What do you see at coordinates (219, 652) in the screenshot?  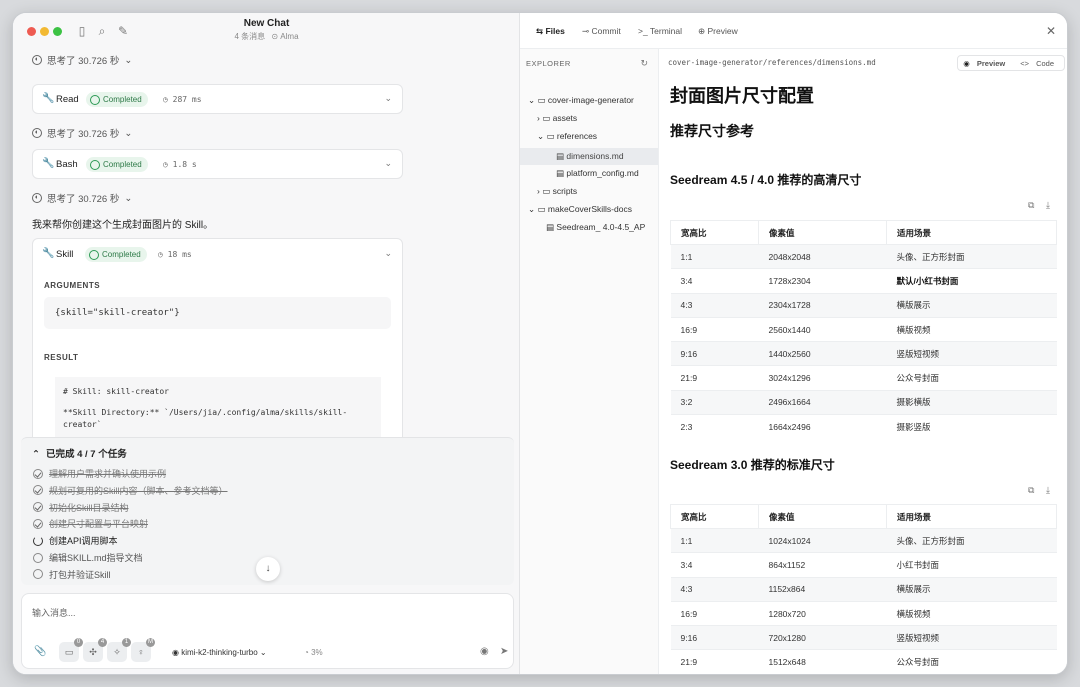 I see `model-selector: ◉ kimi-k2-thinking-turbo ⌄` at bounding box center [219, 652].